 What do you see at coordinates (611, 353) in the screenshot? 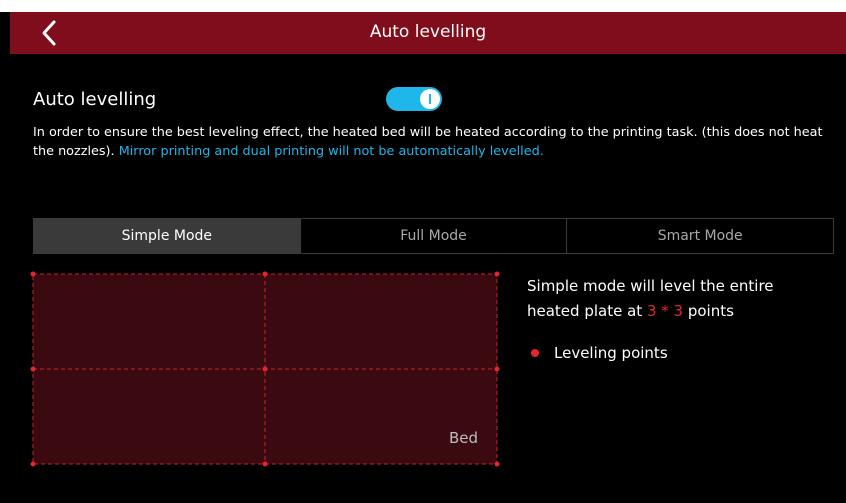
I see `legend-label: Leveling points` at bounding box center [611, 353].